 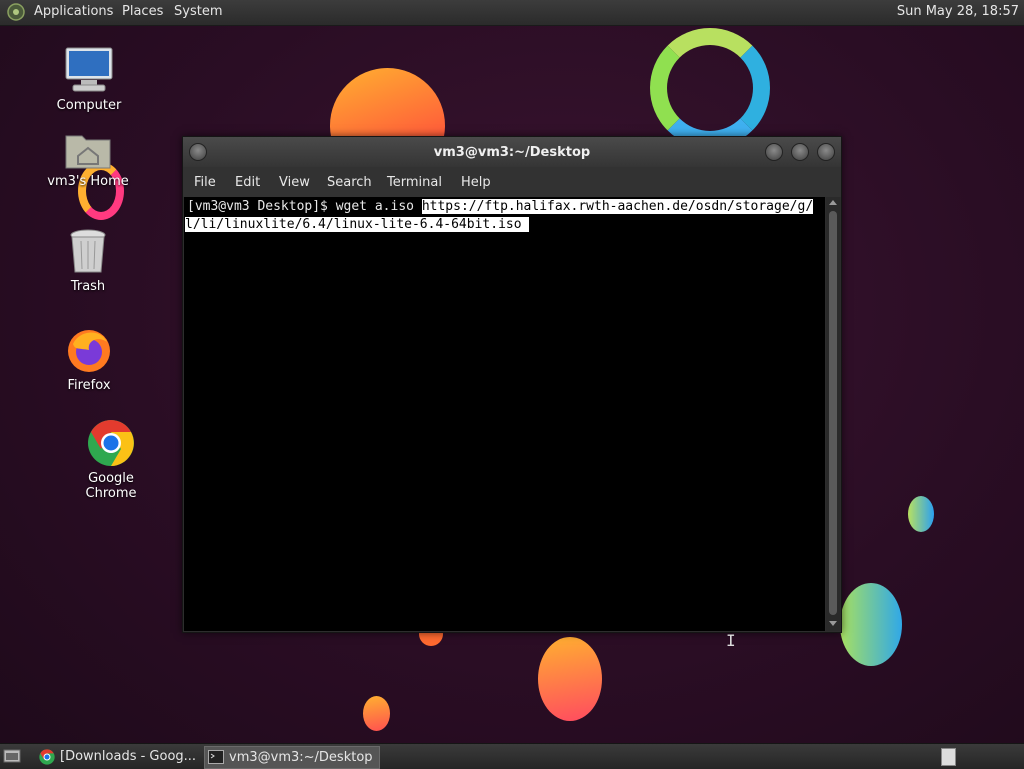 I want to click on menu-file: File, so click(x=205, y=182).